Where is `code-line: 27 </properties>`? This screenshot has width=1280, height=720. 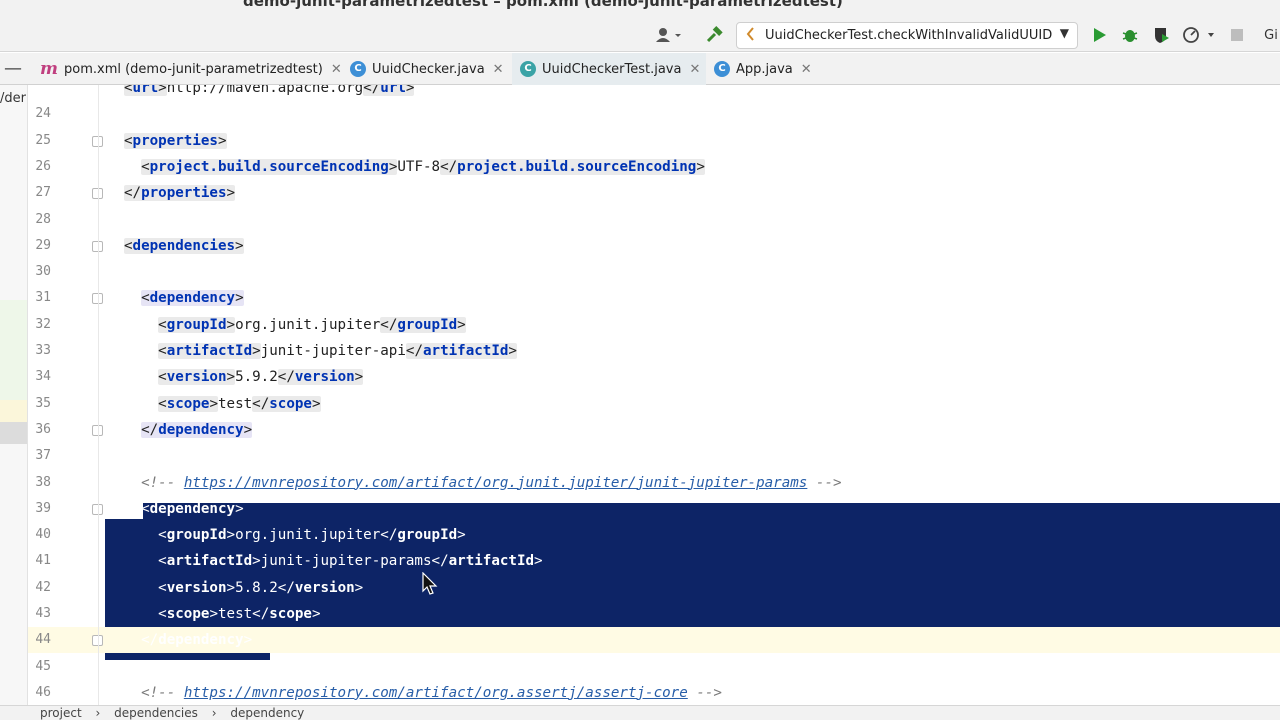 code-line: 27 </properties> is located at coordinates (640, 193).